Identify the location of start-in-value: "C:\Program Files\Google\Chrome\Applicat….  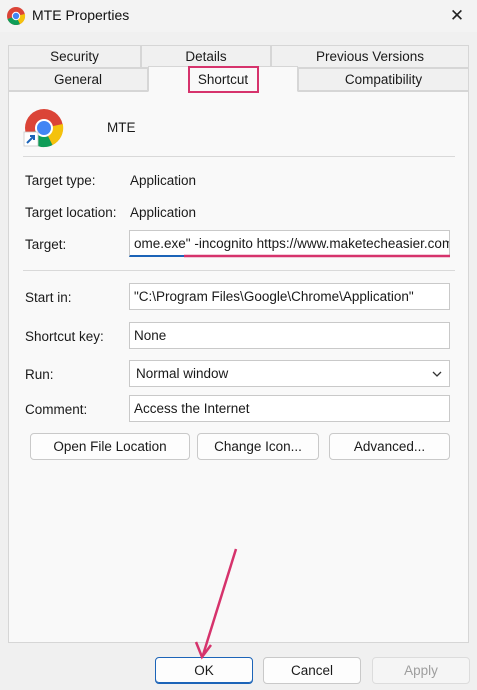
(274, 296).